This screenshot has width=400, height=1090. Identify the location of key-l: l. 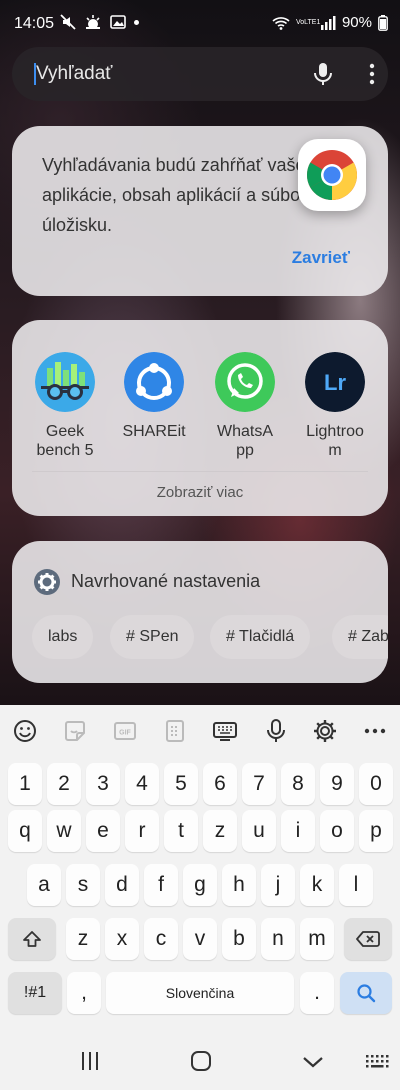
(356, 885).